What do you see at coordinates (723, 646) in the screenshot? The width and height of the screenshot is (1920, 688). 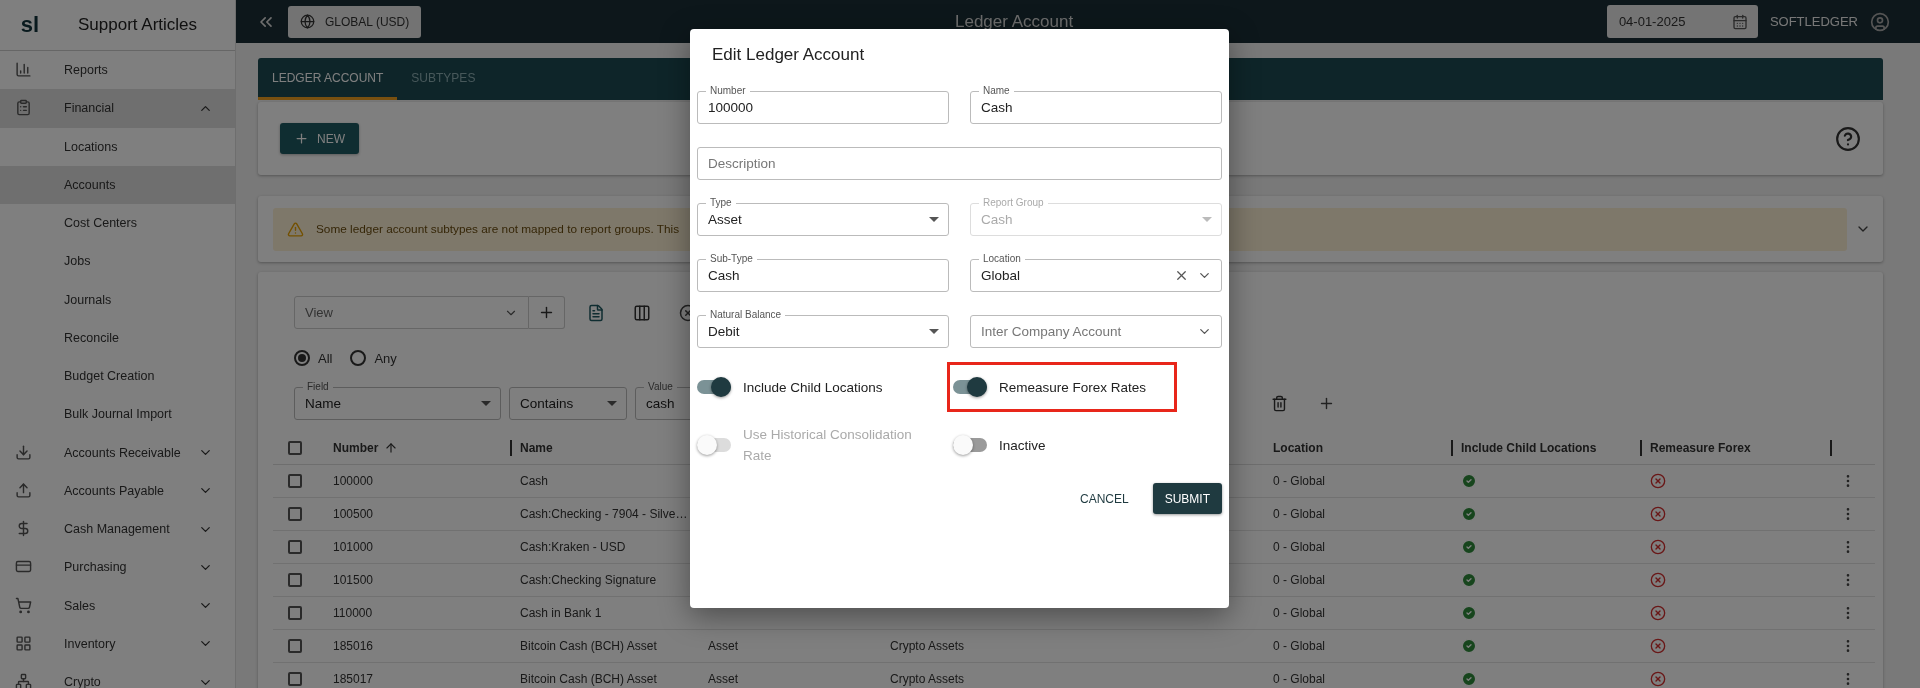 I see `table-cell: Asset` at bounding box center [723, 646].